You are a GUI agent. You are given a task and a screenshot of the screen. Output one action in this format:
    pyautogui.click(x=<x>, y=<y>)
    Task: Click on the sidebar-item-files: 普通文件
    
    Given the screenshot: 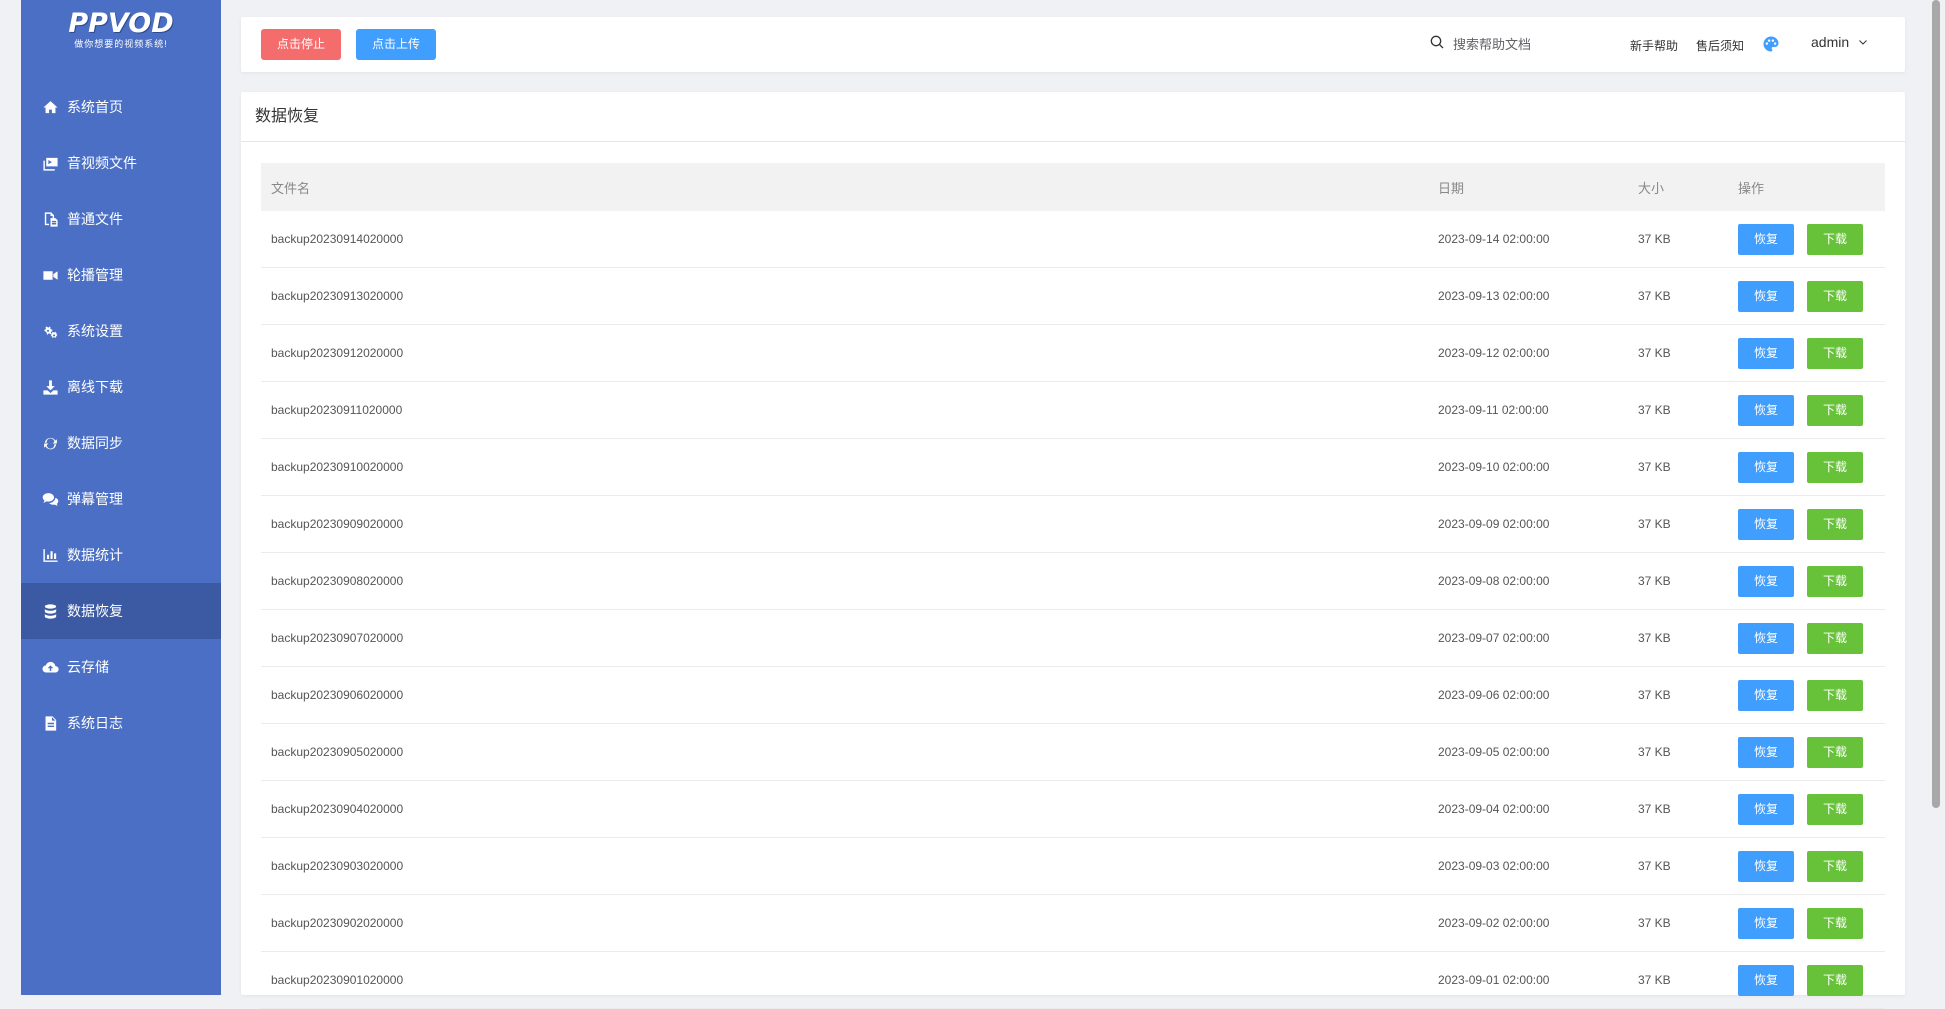 What is the action you would take?
    pyautogui.click(x=121, y=219)
    